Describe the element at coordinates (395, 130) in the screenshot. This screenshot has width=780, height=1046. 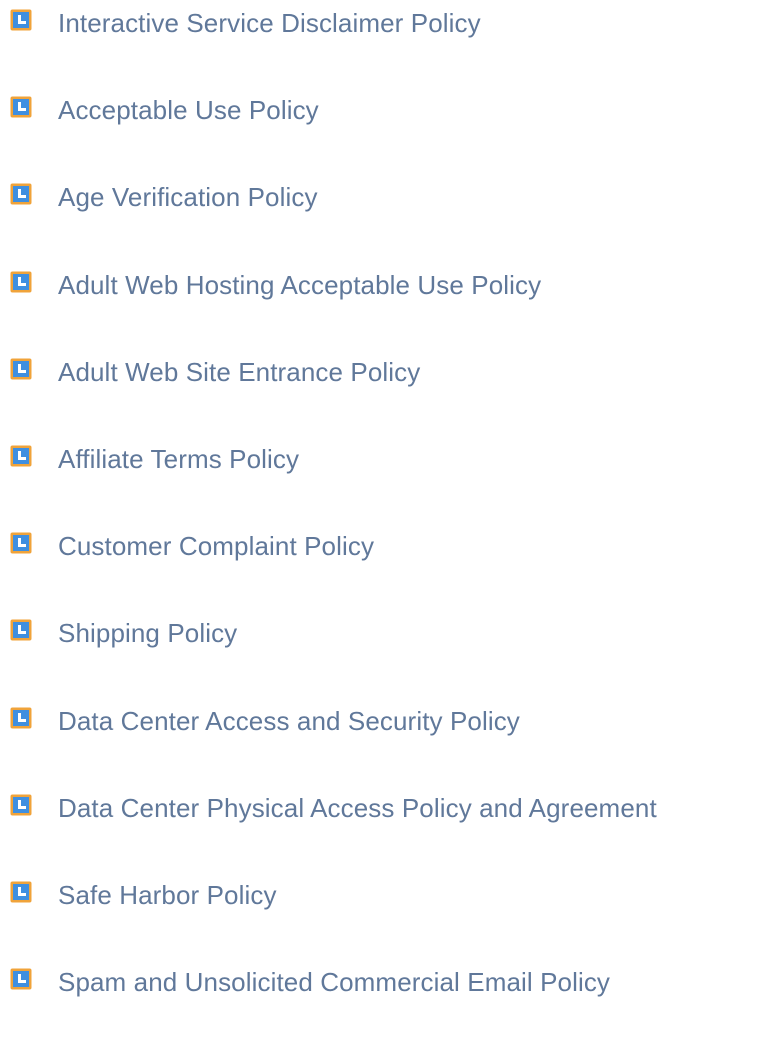
I see `list-item: Acceptable Use Policy` at that location.